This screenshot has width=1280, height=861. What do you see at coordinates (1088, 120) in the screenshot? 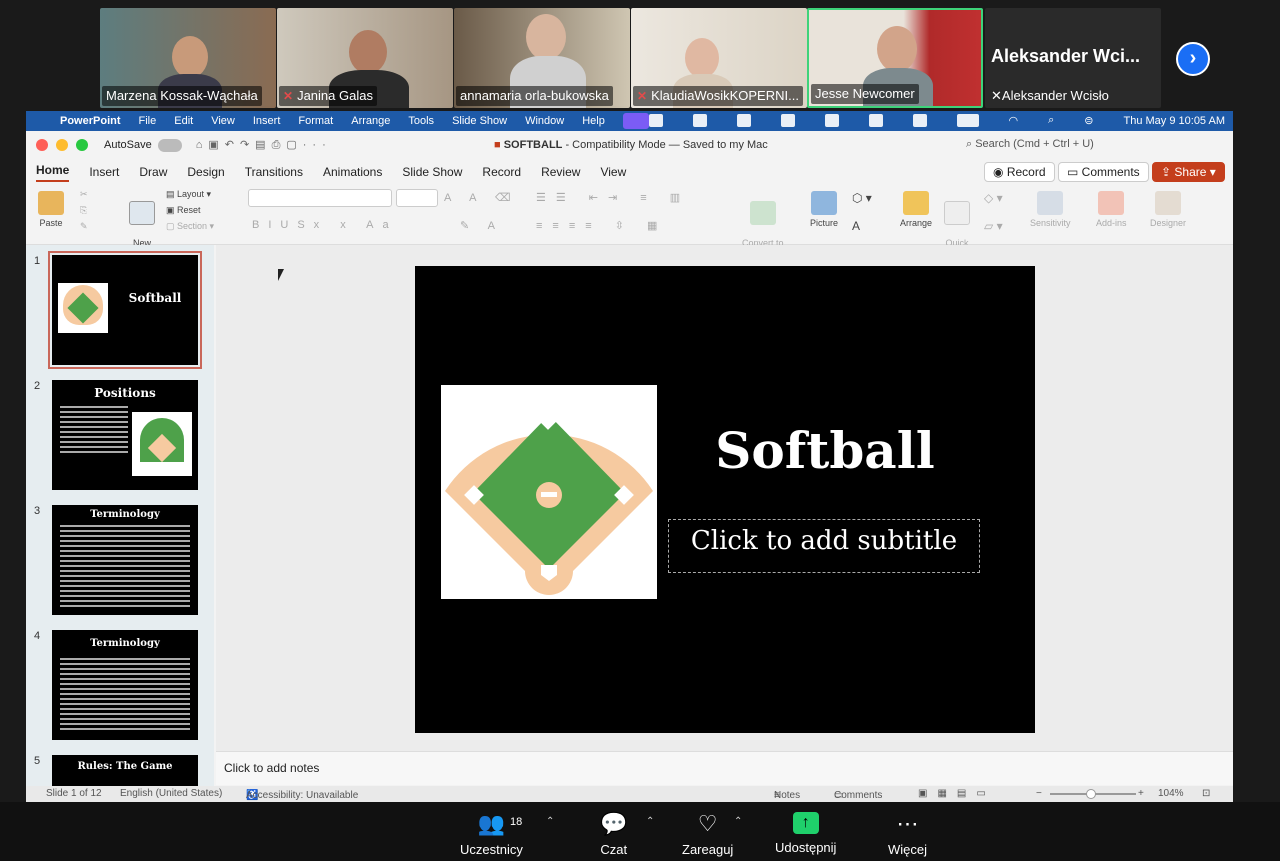
I see `control-center-icon: ⊜` at bounding box center [1088, 120].